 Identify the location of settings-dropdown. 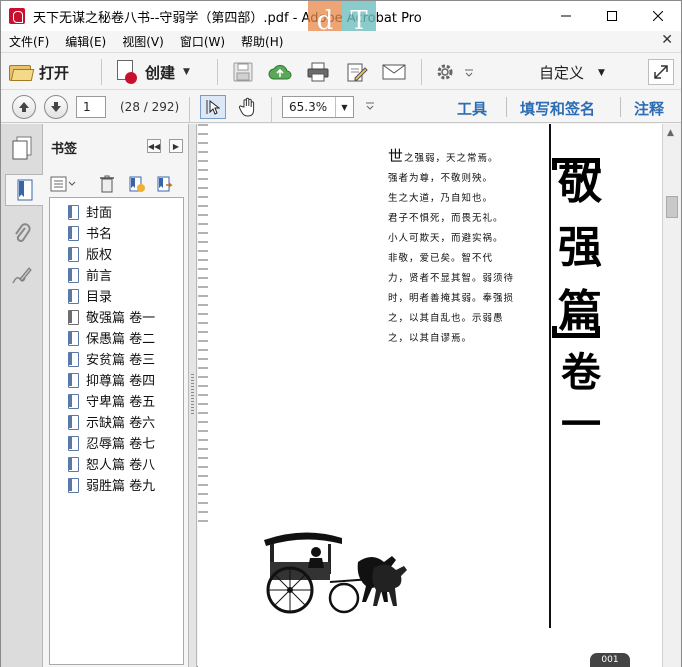
(469, 72).